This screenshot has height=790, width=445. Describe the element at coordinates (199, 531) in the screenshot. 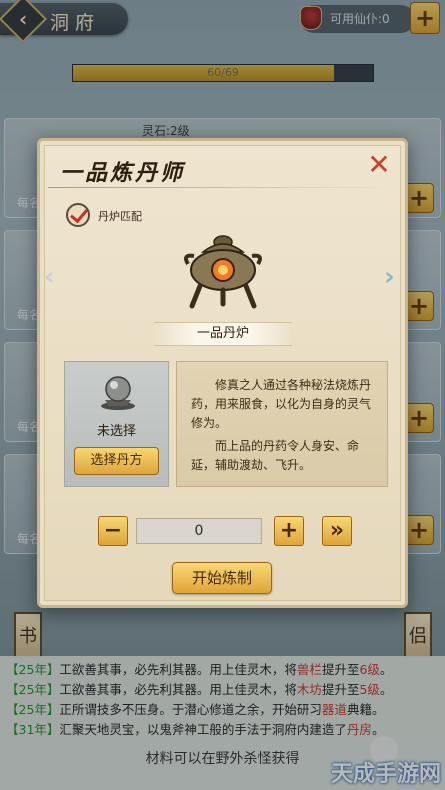

I see `quantity-field: 0` at that location.